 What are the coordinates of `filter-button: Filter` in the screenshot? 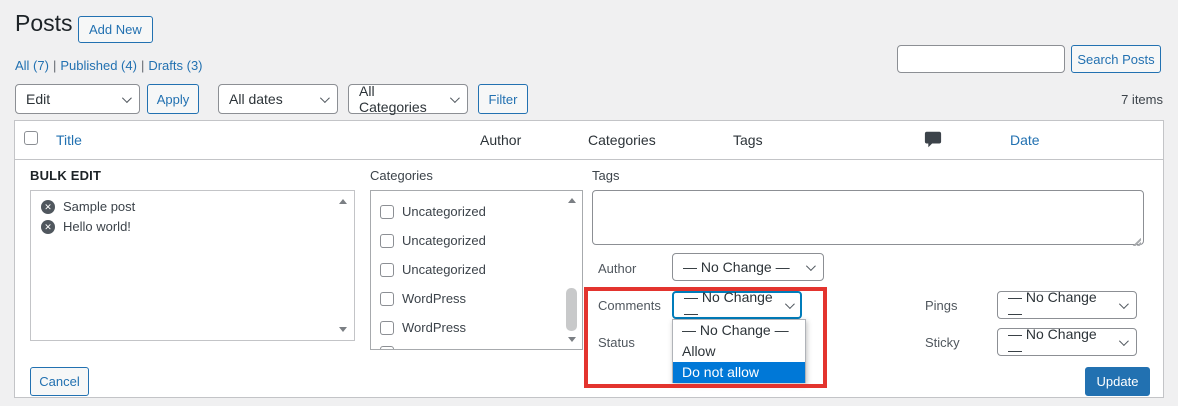 It's located at (503, 99).